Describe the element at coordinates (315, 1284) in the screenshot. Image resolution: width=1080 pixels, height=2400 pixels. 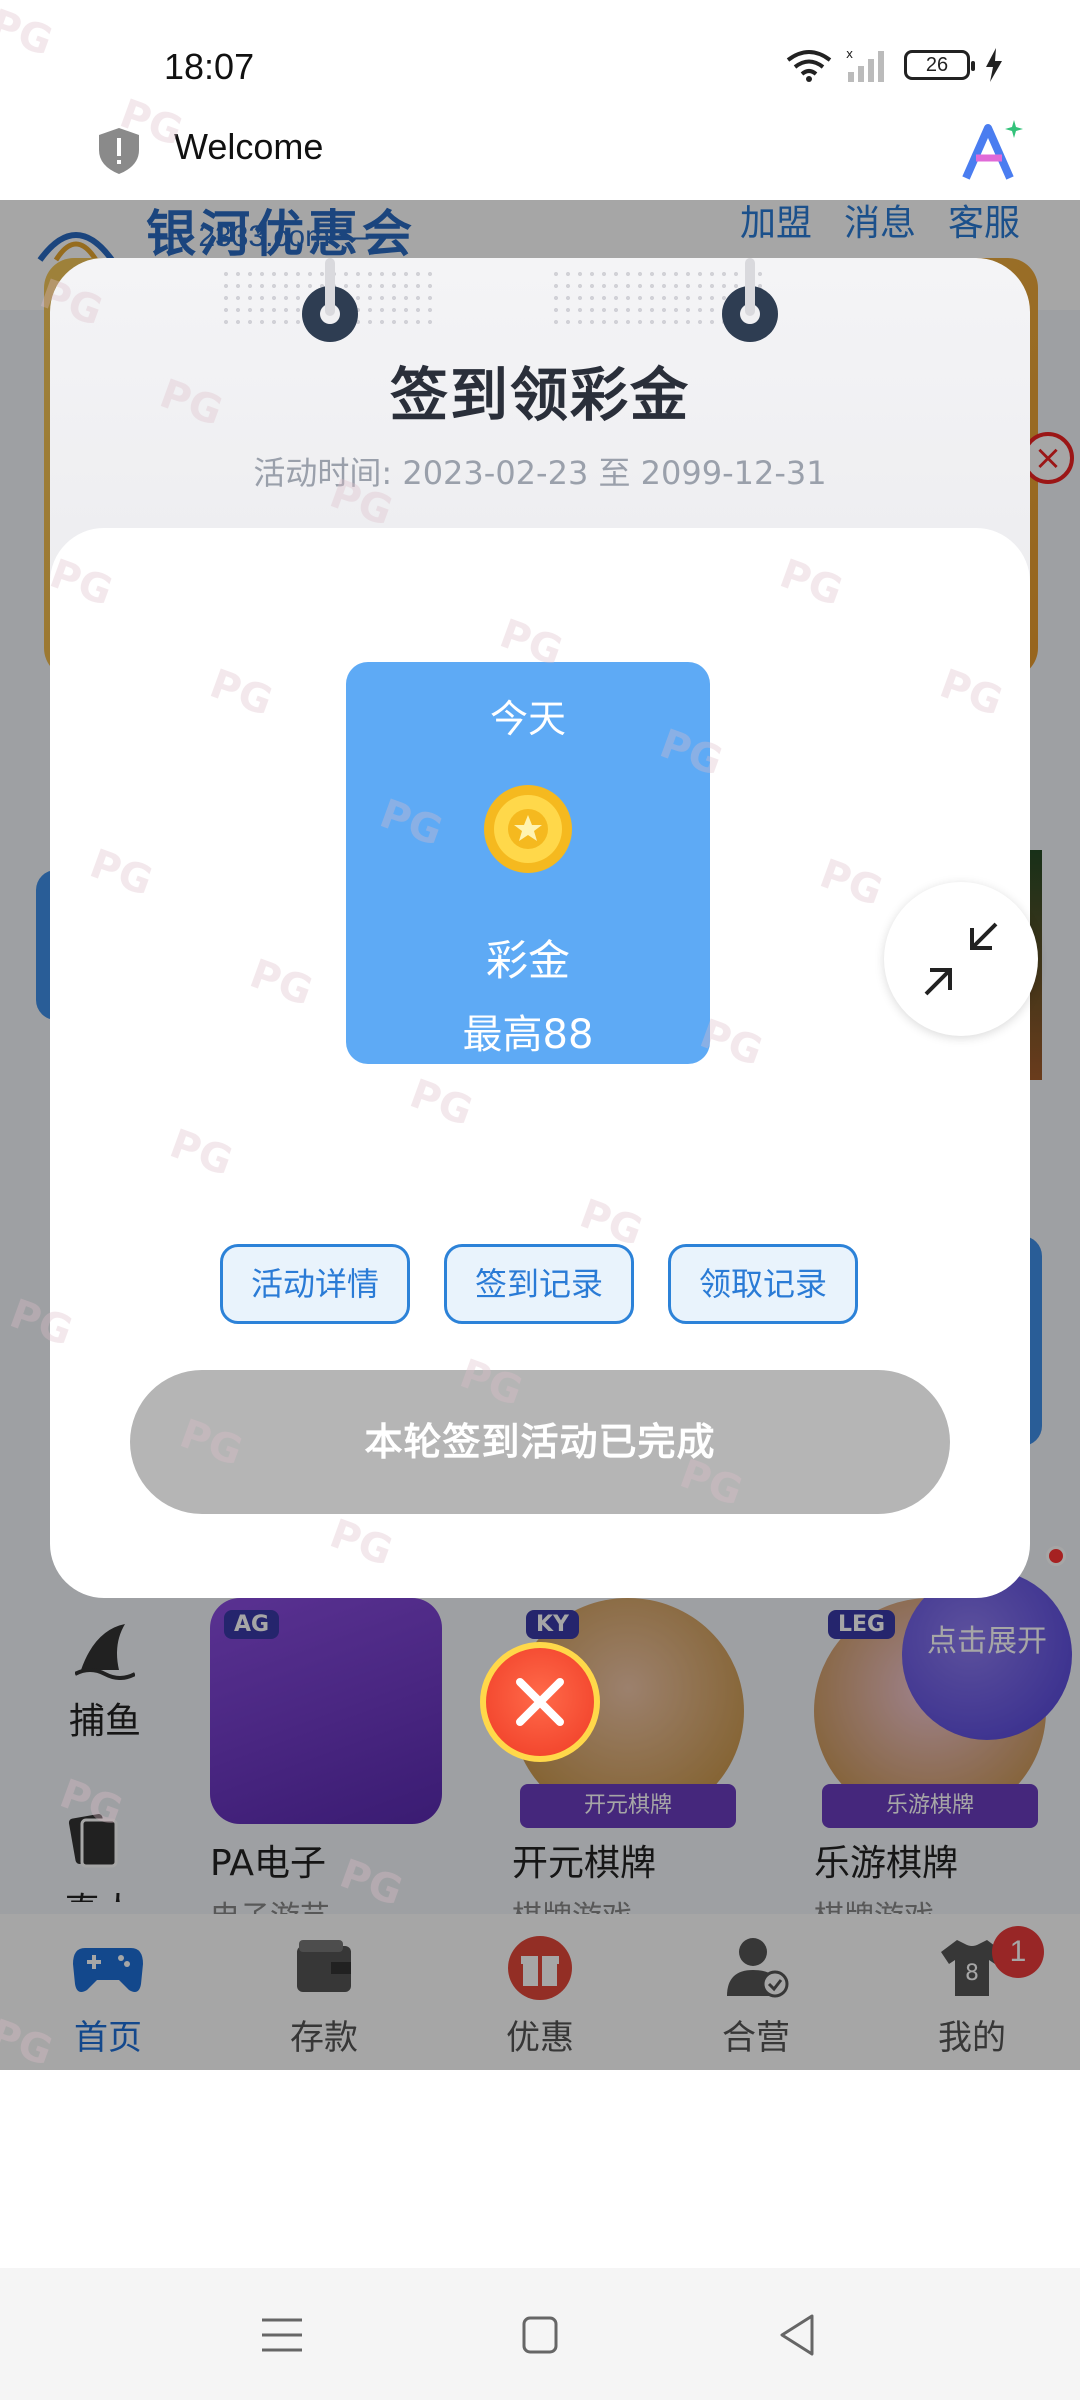
I see `activity-details-button: 活动详情` at that location.